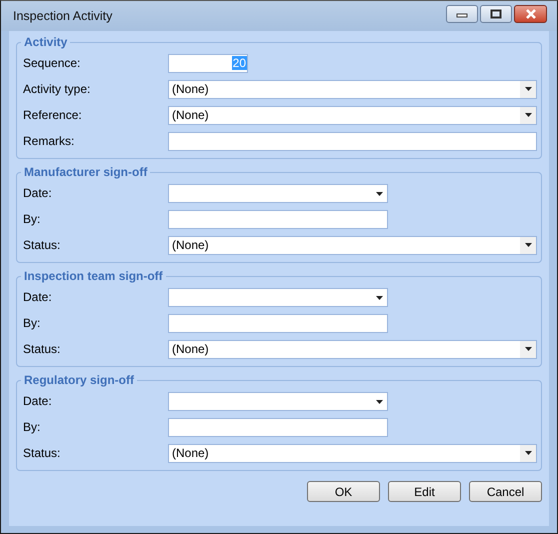  I want to click on close-button, so click(530, 14).